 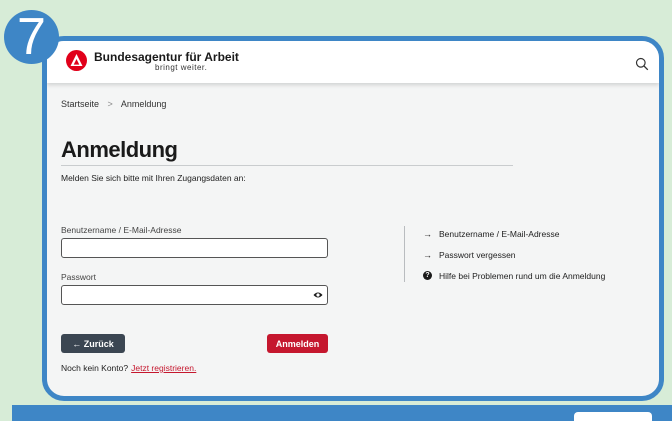 I want to click on laptop-notch, so click(x=613, y=416).